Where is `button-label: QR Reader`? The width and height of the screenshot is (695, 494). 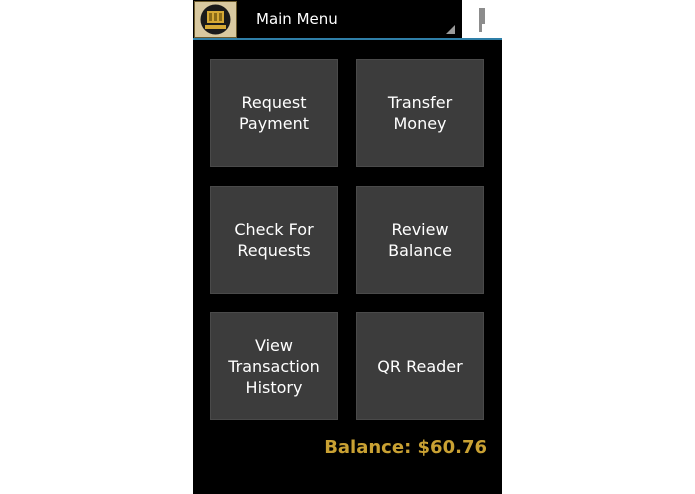 button-label: QR Reader is located at coordinates (420, 366).